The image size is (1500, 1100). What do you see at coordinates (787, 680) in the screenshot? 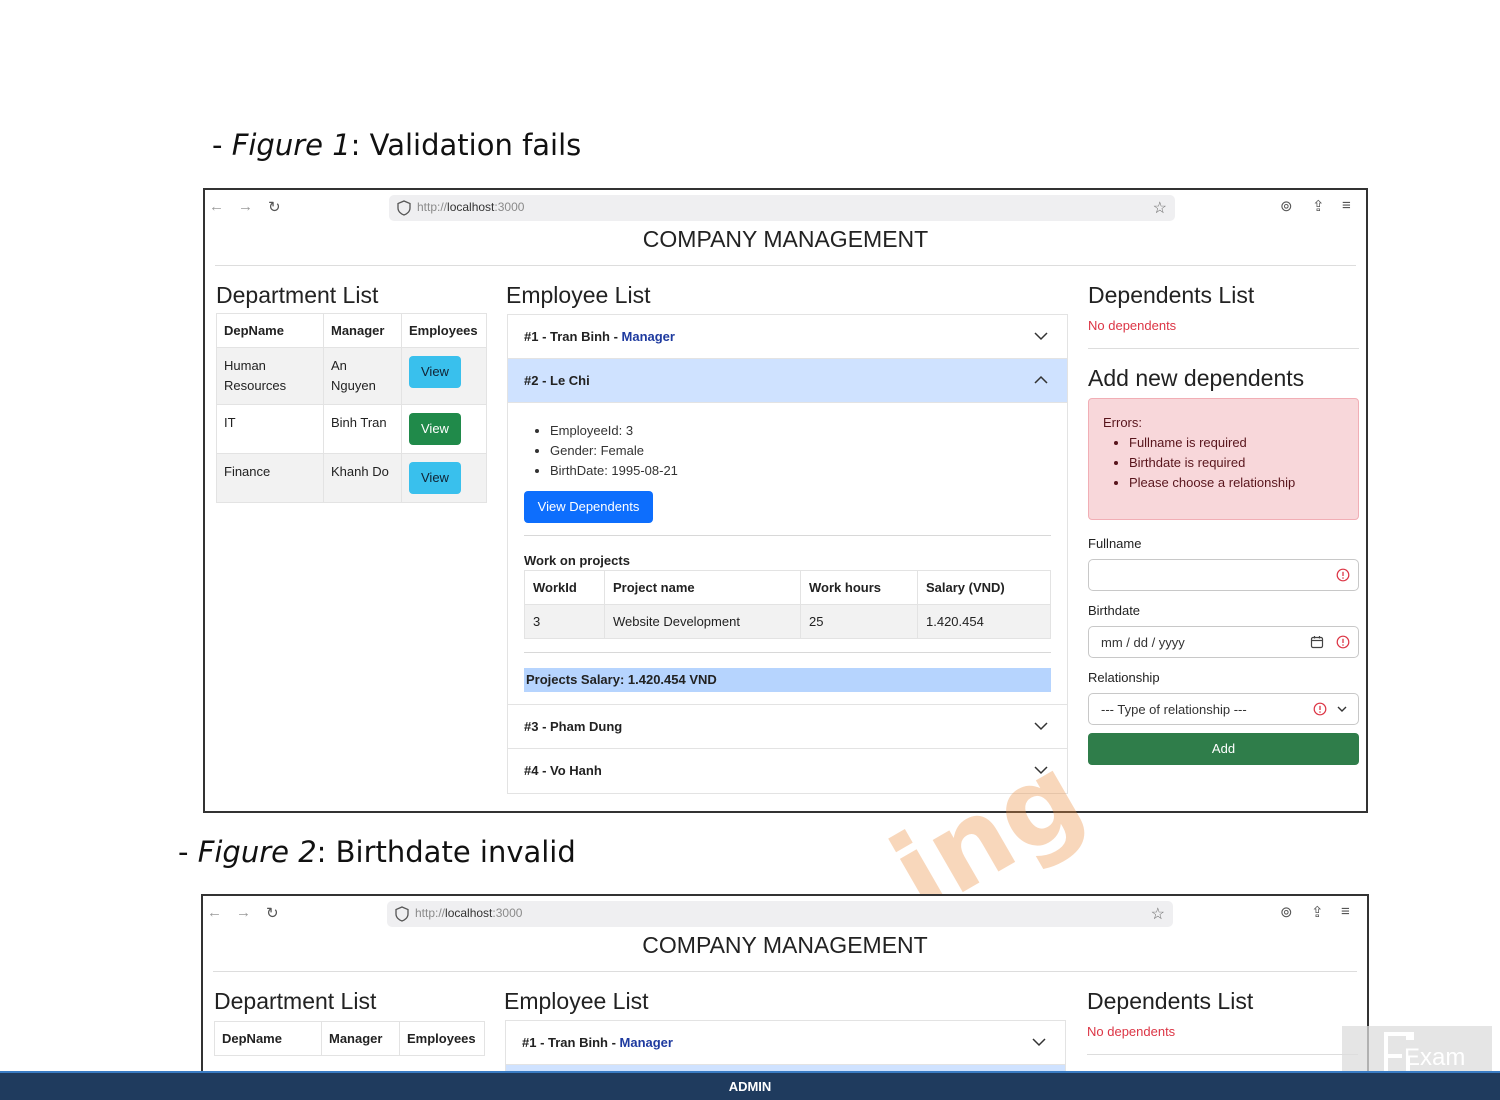
I see `projects-salary-bar: Projects Salary: 1.420.454 VND` at bounding box center [787, 680].